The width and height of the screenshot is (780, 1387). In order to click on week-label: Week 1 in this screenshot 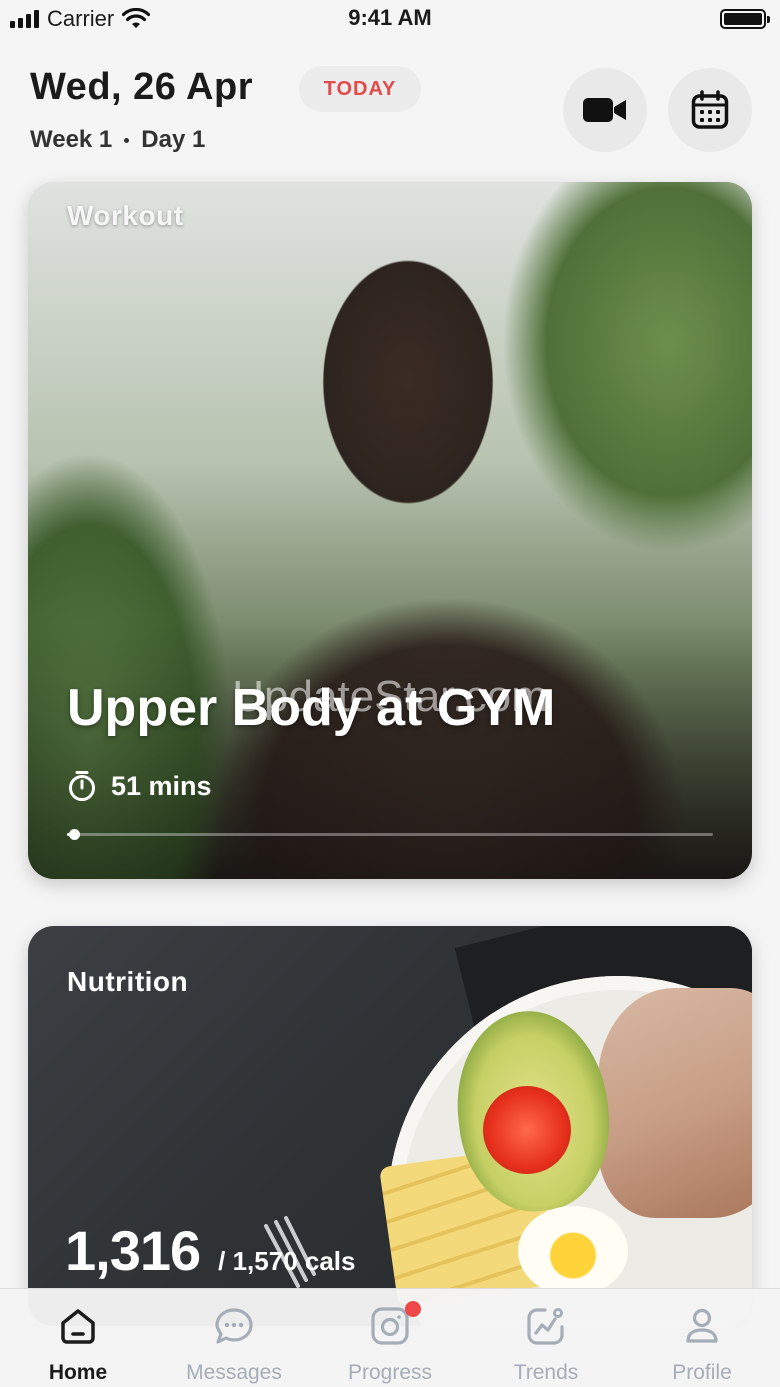, I will do `click(71, 139)`.